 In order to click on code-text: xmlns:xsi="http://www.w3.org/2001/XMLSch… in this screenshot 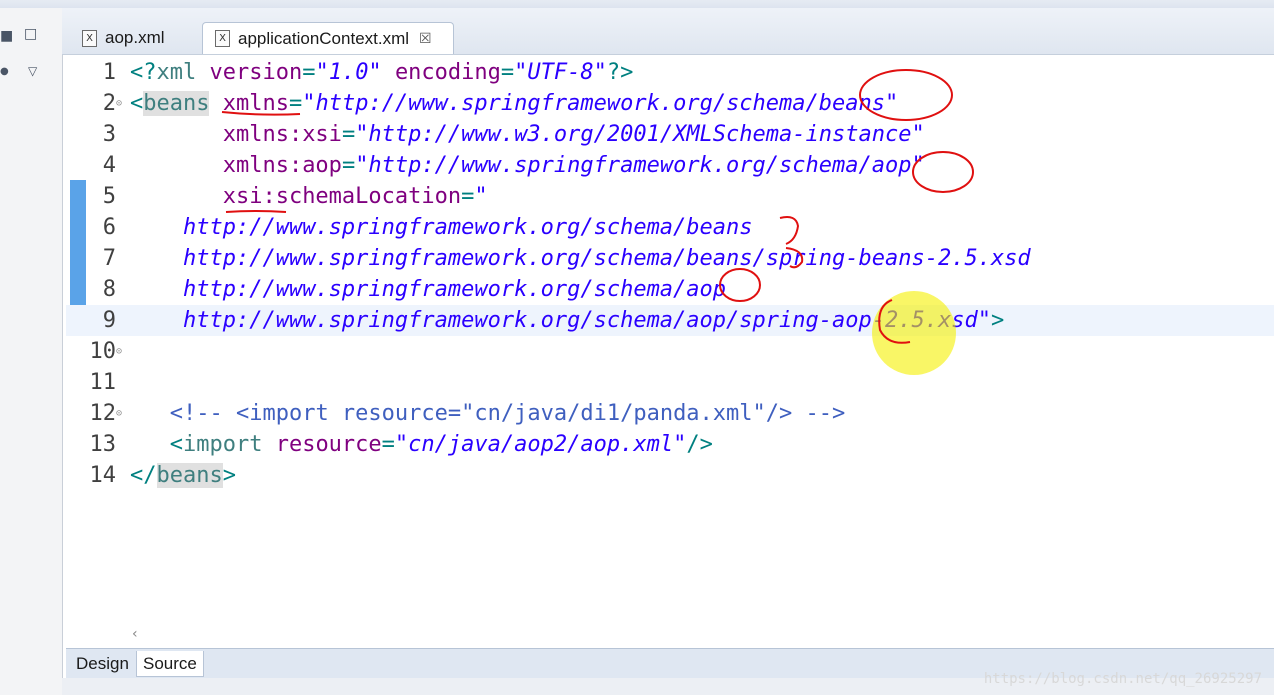, I will do `click(527, 134)`.